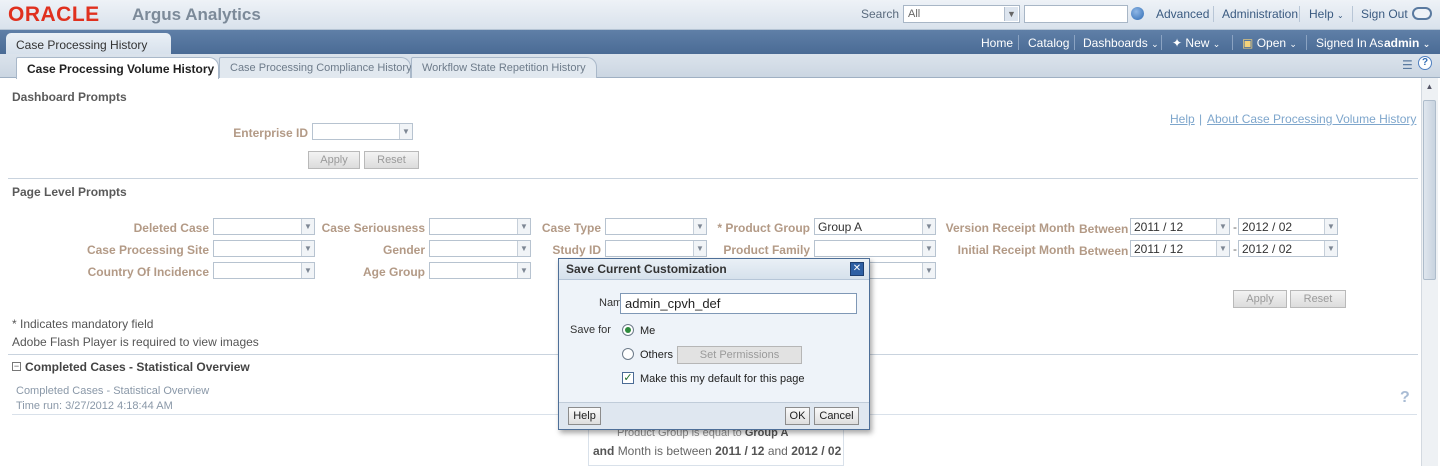 The width and height of the screenshot is (1440, 466). Describe the element at coordinates (1260, 299) in the screenshot. I see `page-apply-button: Apply` at that location.